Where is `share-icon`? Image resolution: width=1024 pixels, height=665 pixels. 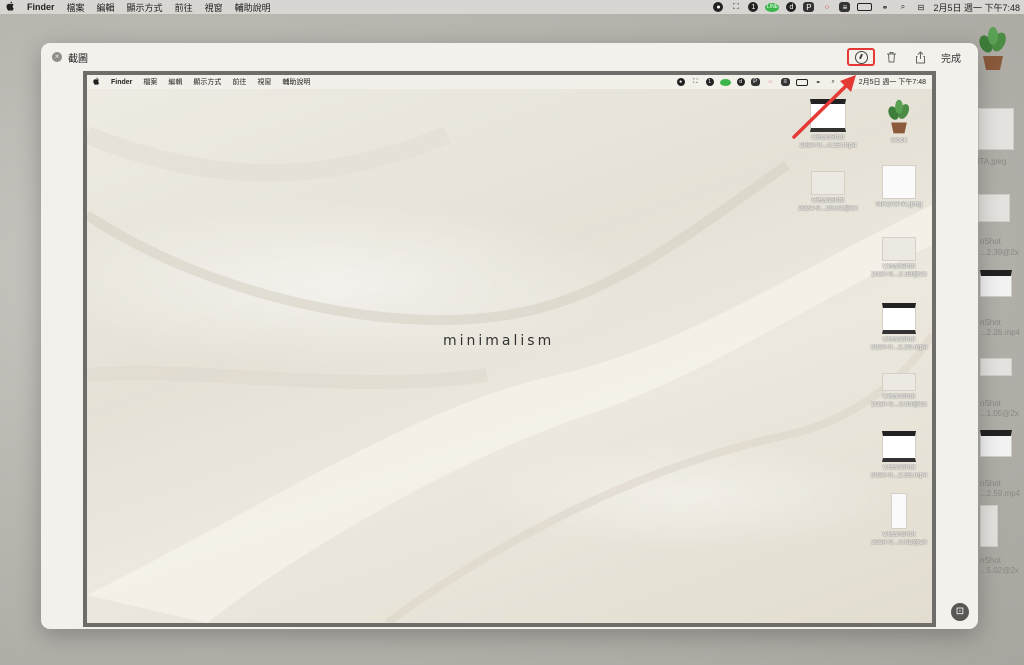 share-icon is located at coordinates (920, 56).